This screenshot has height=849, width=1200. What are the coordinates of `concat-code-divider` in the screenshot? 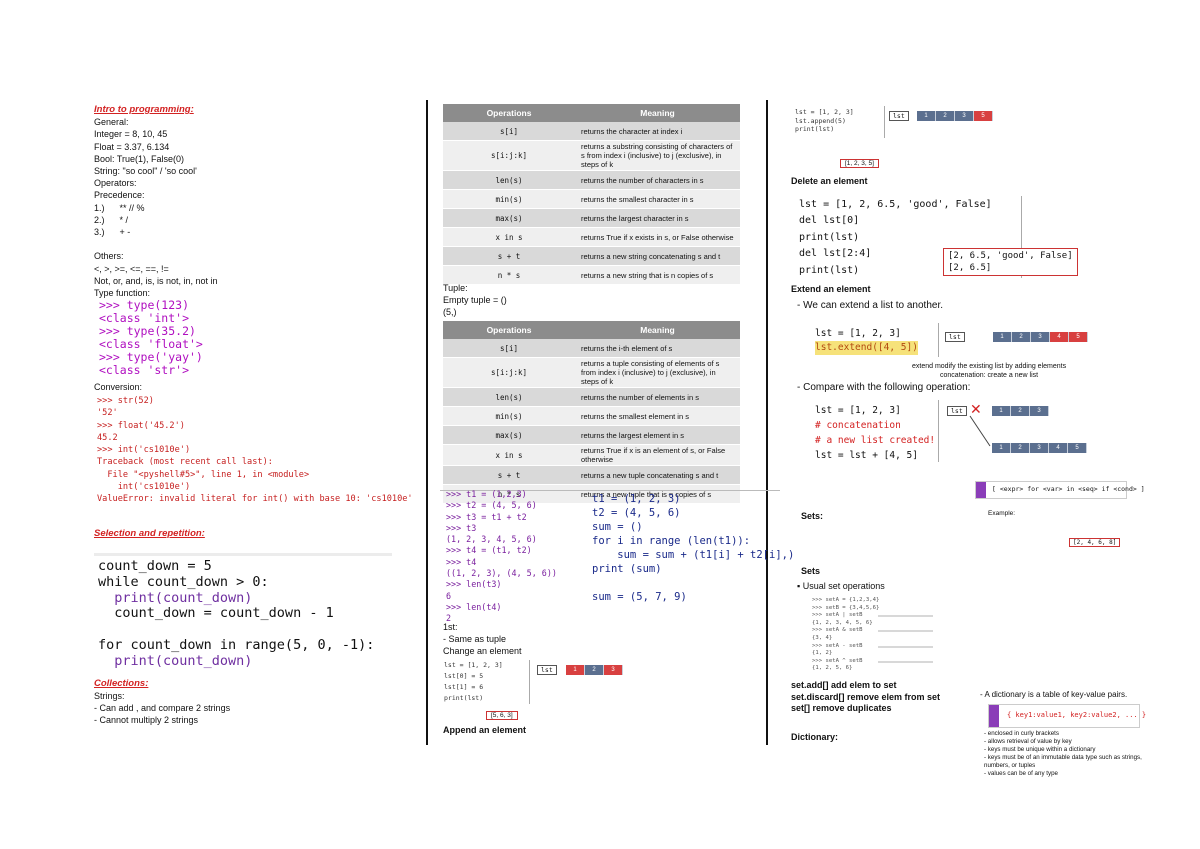 It's located at (938, 431).